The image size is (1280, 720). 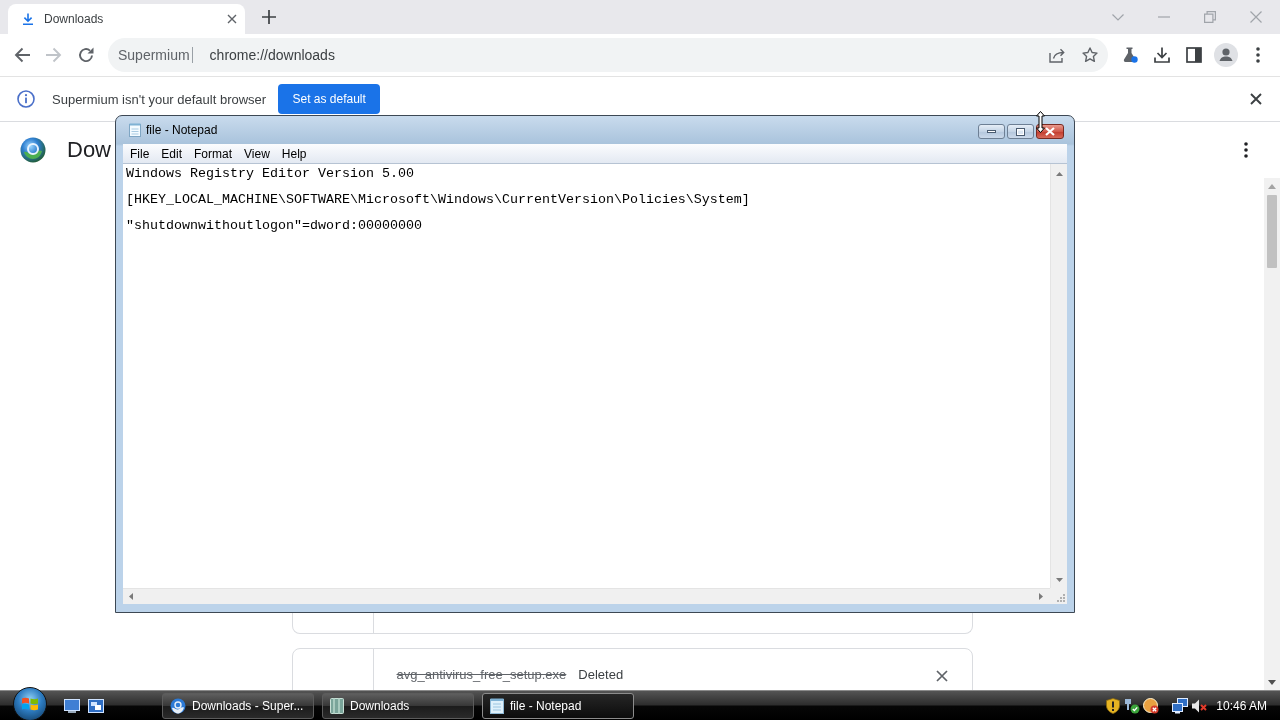 I want to click on browser-tab: Downloads, so click(x=126, y=19).